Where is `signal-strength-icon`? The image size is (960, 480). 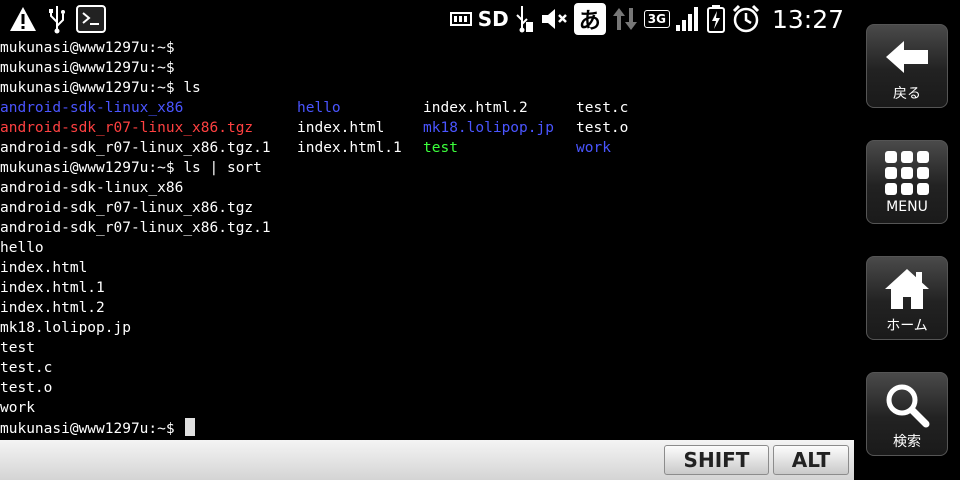
signal-strength-icon is located at coordinates (688, 19).